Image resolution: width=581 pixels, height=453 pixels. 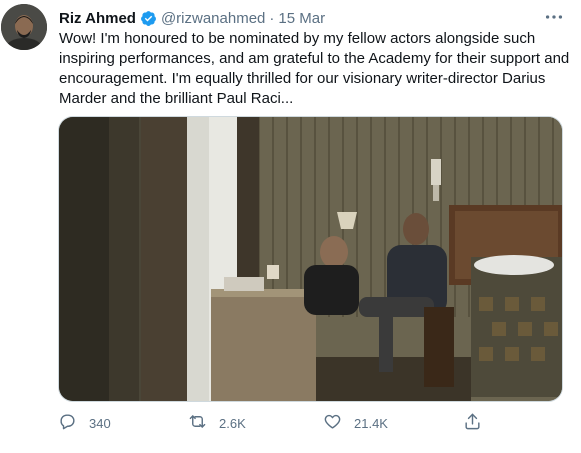 What do you see at coordinates (371, 423) in the screenshot?
I see `like-count: 21.4K` at bounding box center [371, 423].